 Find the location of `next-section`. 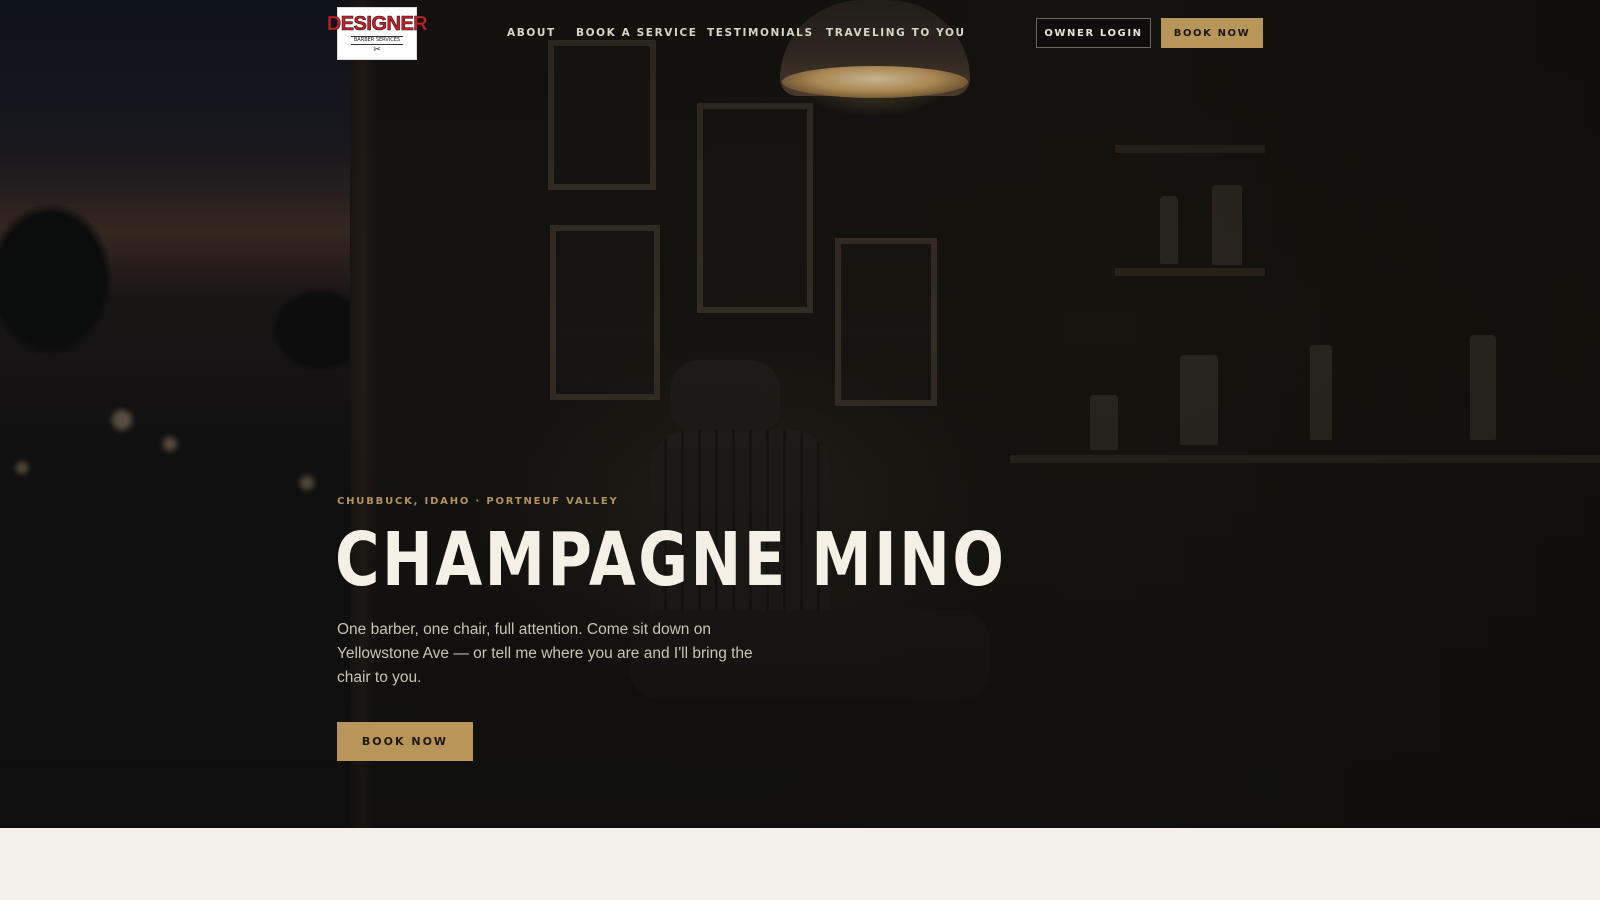

next-section is located at coordinates (800, 864).